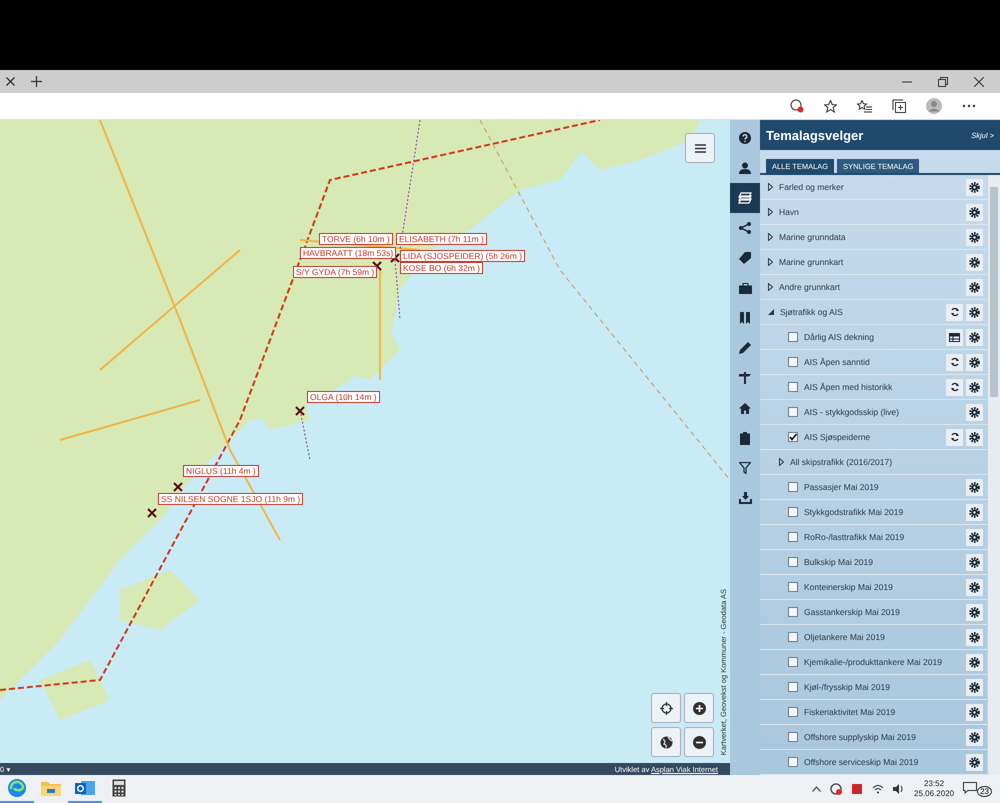 The height and width of the screenshot is (803, 1000). What do you see at coordinates (51, 788) in the screenshot?
I see `folder-icon` at bounding box center [51, 788].